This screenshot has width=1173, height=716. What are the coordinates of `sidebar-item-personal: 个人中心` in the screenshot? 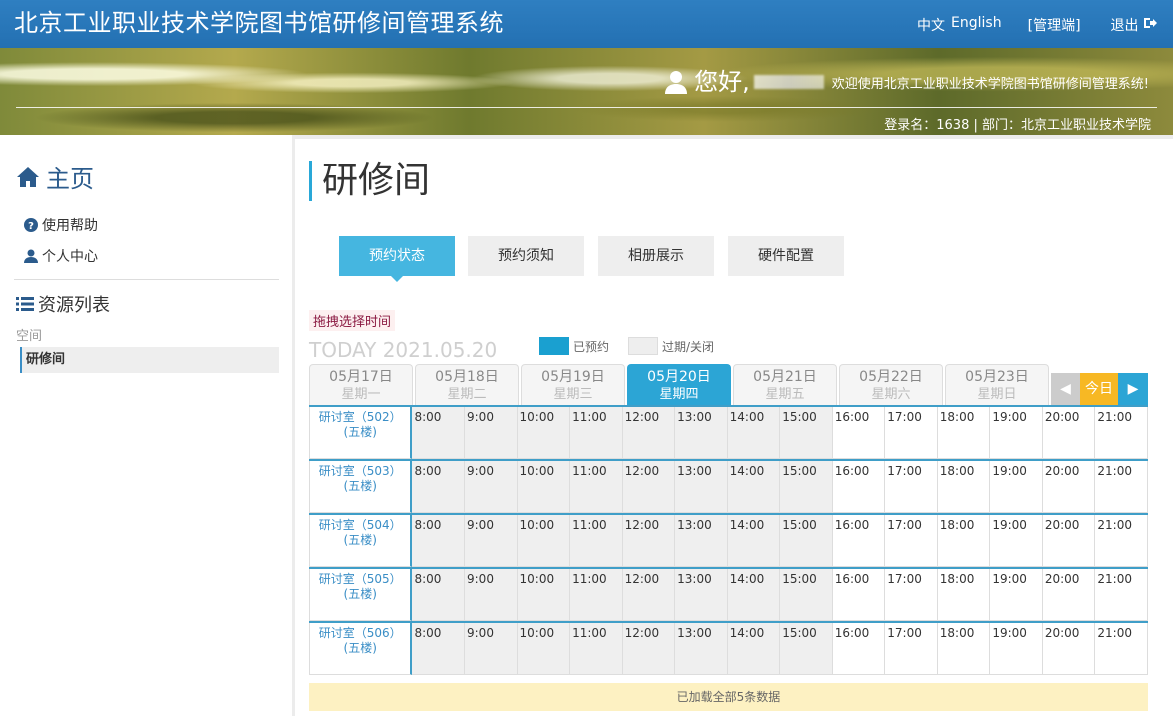 It's located at (61, 256).